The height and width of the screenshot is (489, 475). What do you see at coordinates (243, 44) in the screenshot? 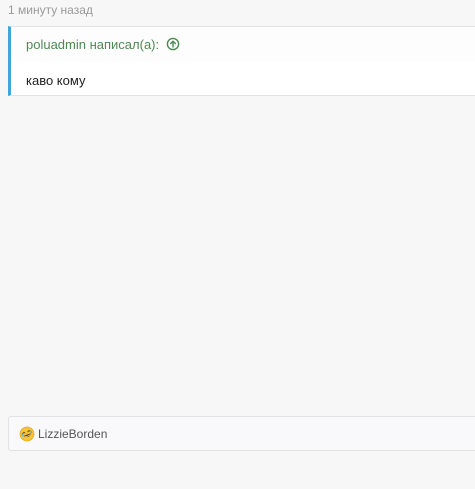
I see `quote-header: poluadmin написал(а):` at bounding box center [243, 44].